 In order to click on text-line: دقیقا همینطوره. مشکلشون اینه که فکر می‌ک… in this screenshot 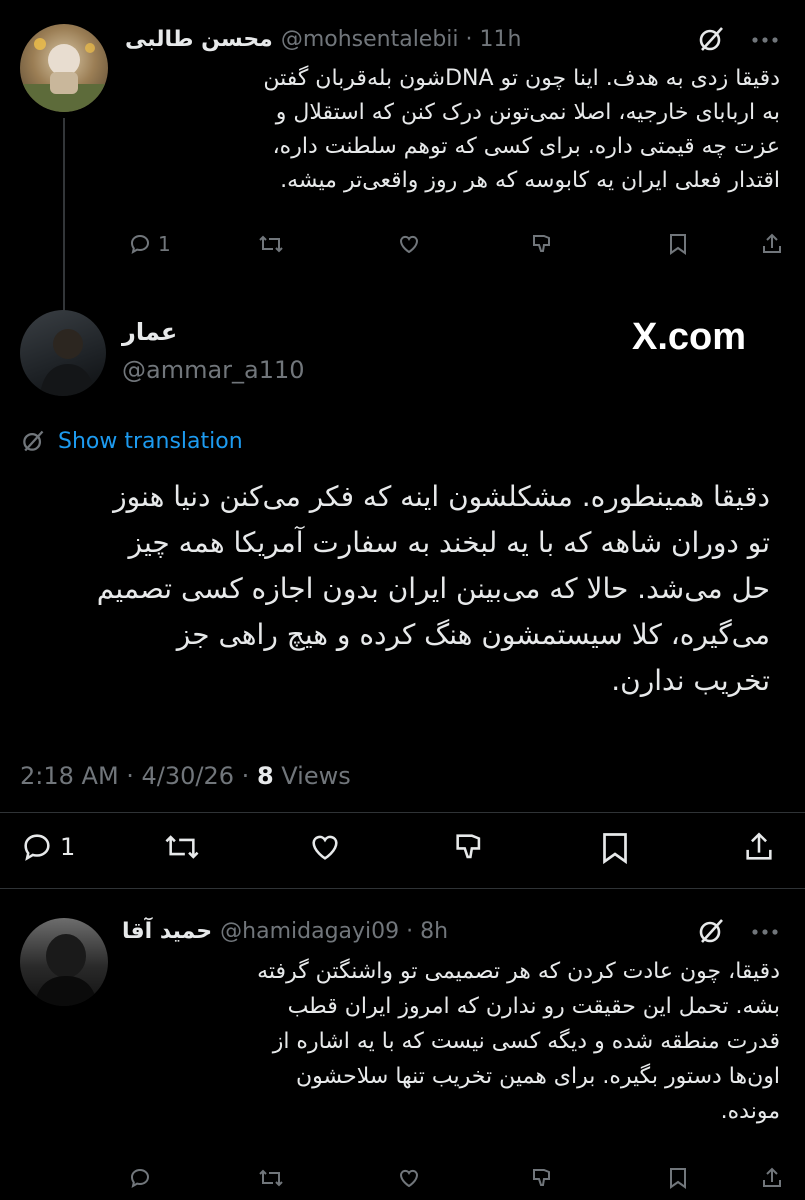, I will do `click(441, 496)`.